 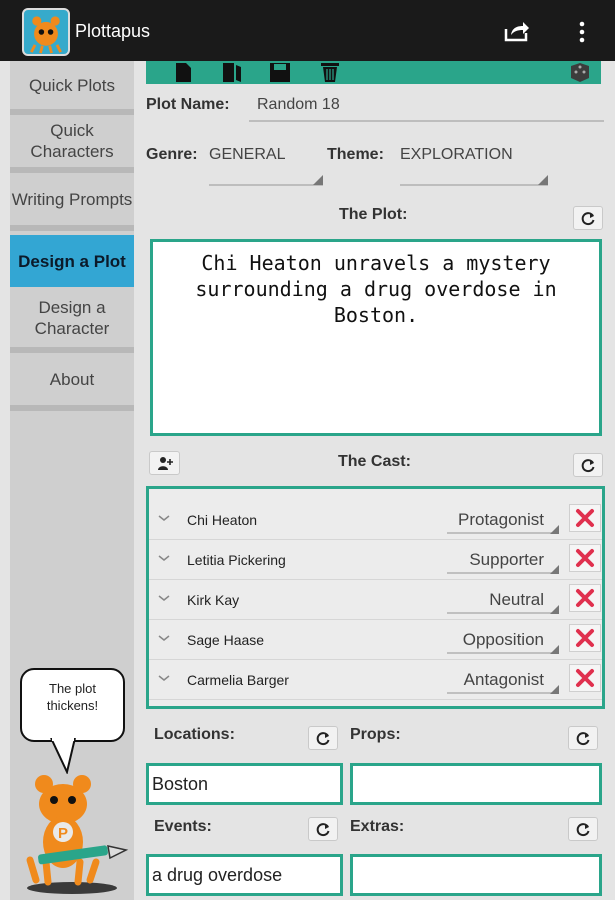 I want to click on cast-row: Sage Haase Opposition, so click(x=375, y=640).